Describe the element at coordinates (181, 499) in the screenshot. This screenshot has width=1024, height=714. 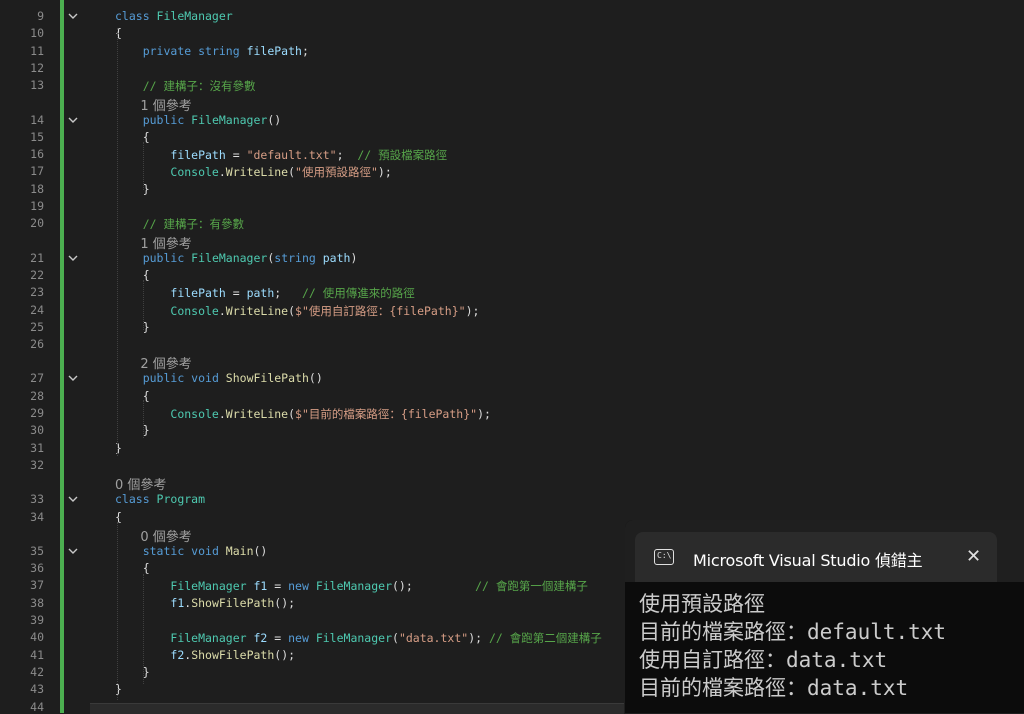
I see `code-token: Program` at that location.